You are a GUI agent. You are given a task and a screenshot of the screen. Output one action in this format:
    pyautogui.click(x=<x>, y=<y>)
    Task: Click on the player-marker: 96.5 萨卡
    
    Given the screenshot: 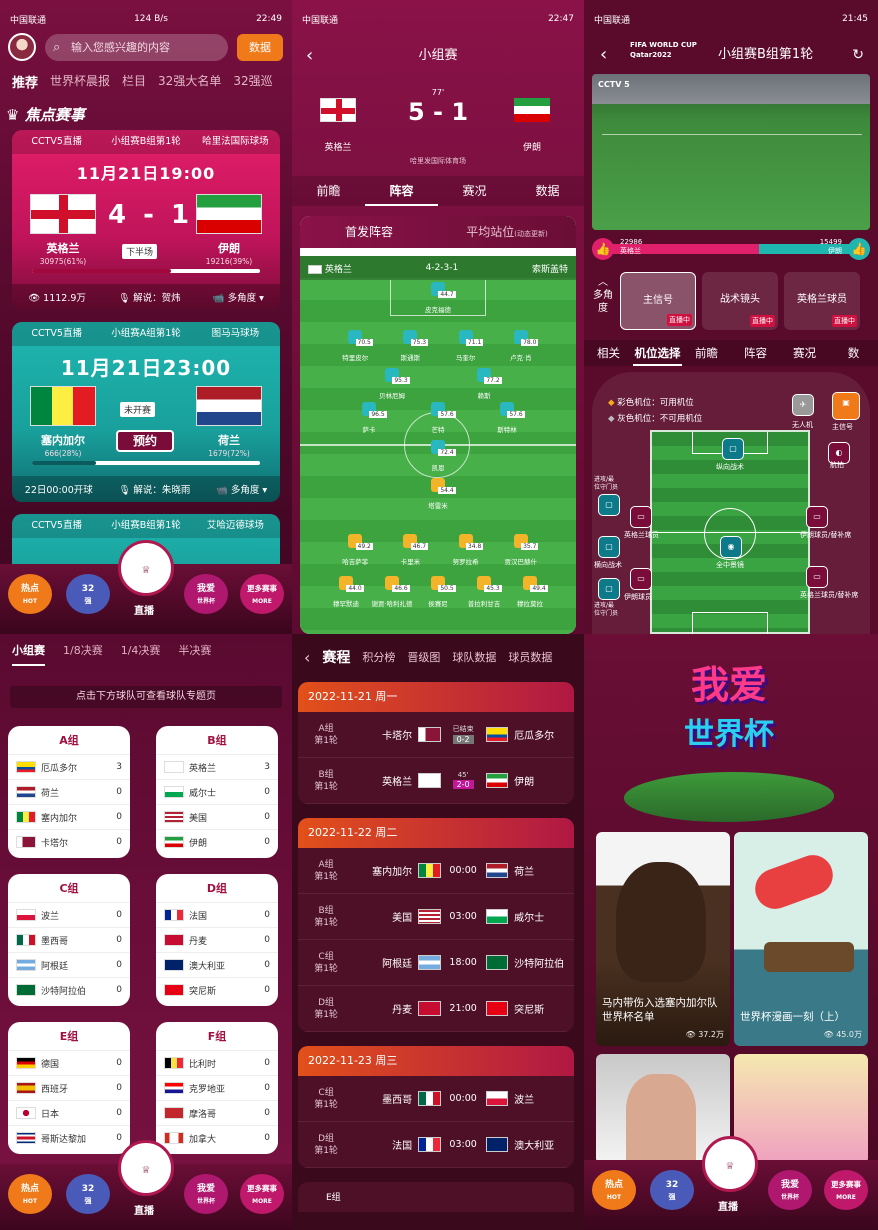 What is the action you would take?
    pyautogui.click(x=369, y=418)
    